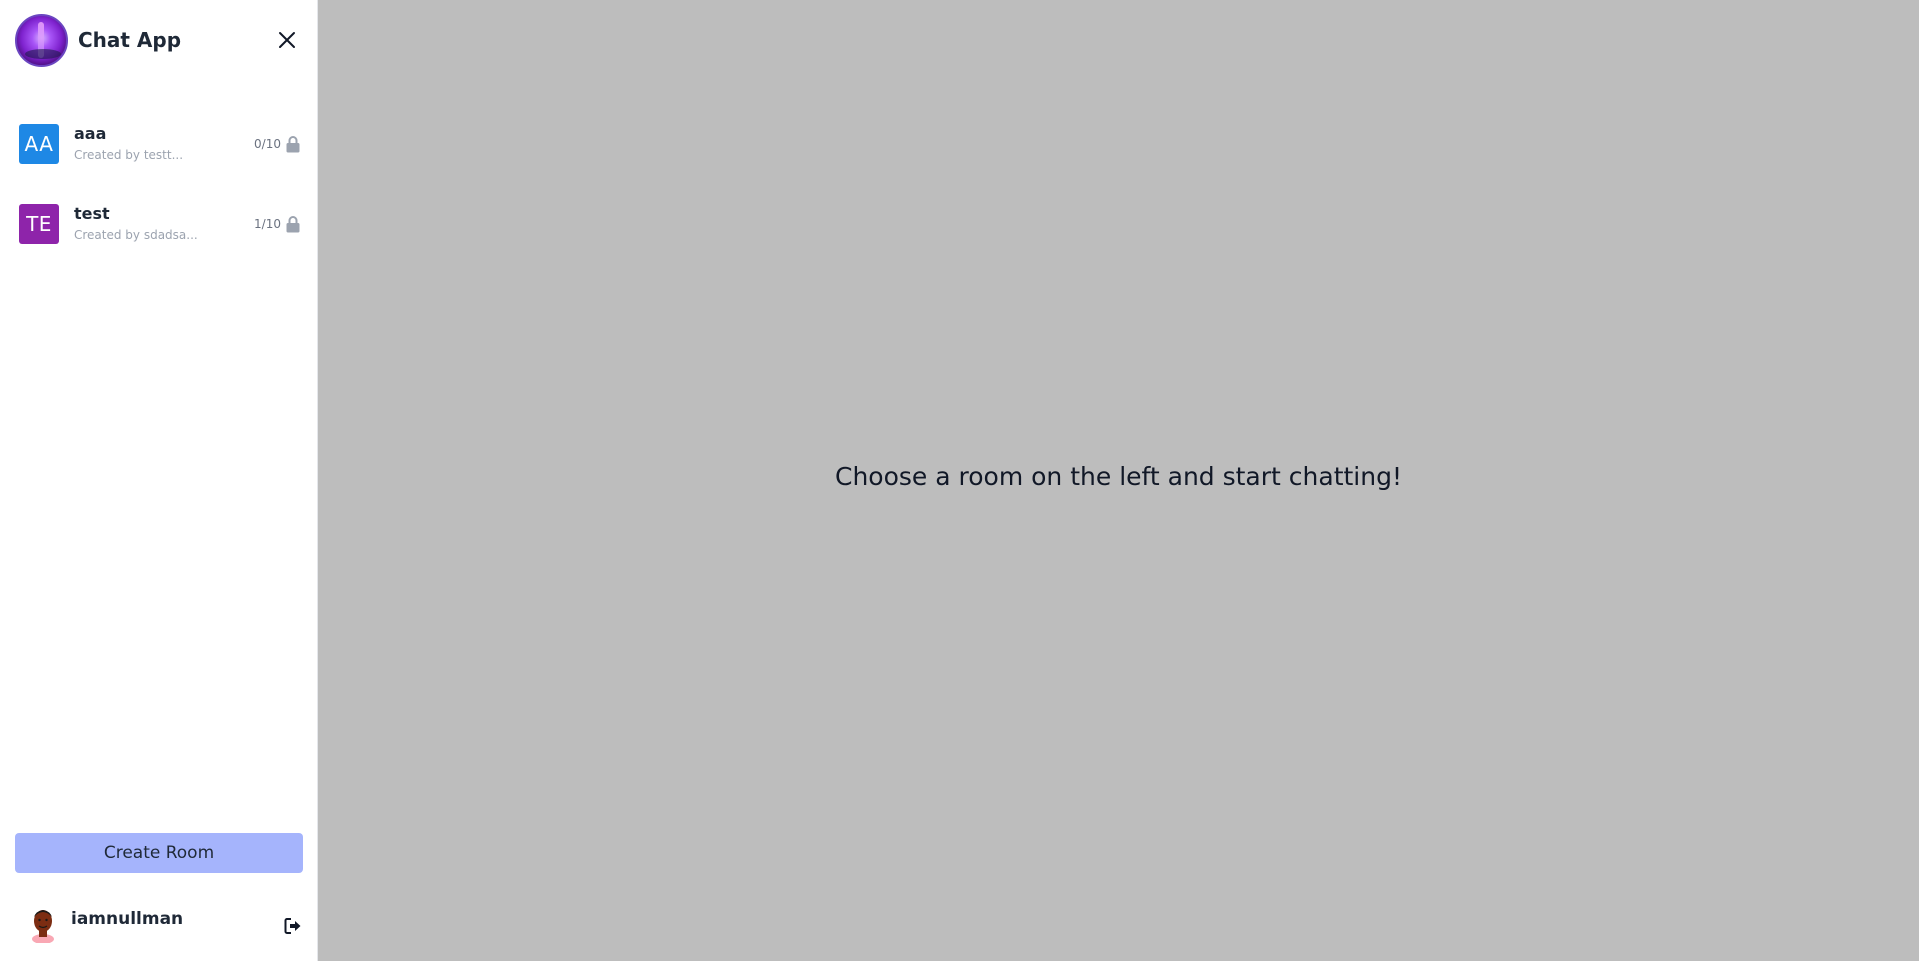 This screenshot has height=961, width=1919. What do you see at coordinates (267, 224) in the screenshot?
I see `room-occupancy: 1/10` at bounding box center [267, 224].